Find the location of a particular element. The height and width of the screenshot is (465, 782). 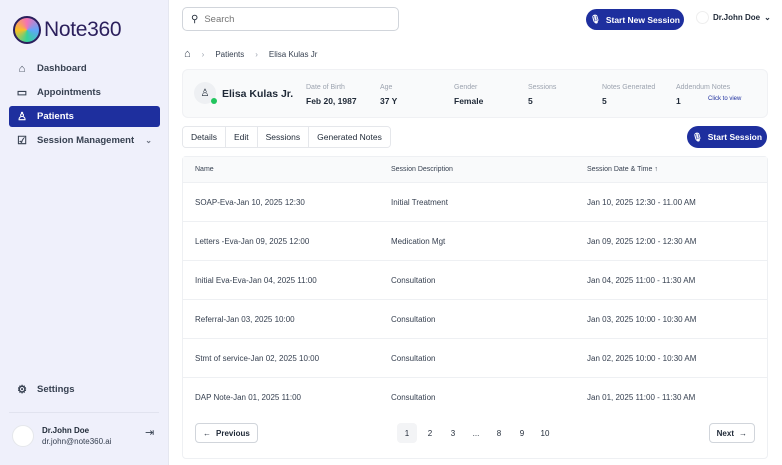

tab-sessions: Sessions is located at coordinates (283, 137).